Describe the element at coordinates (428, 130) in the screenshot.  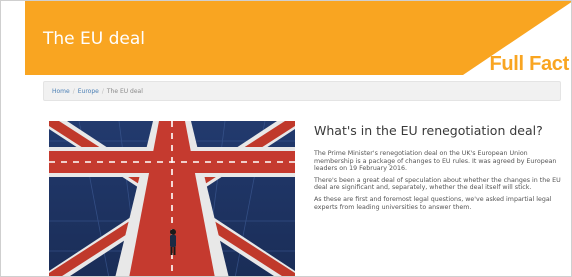
I see `article-title: What's in the EU renegotiation deal?` at that location.